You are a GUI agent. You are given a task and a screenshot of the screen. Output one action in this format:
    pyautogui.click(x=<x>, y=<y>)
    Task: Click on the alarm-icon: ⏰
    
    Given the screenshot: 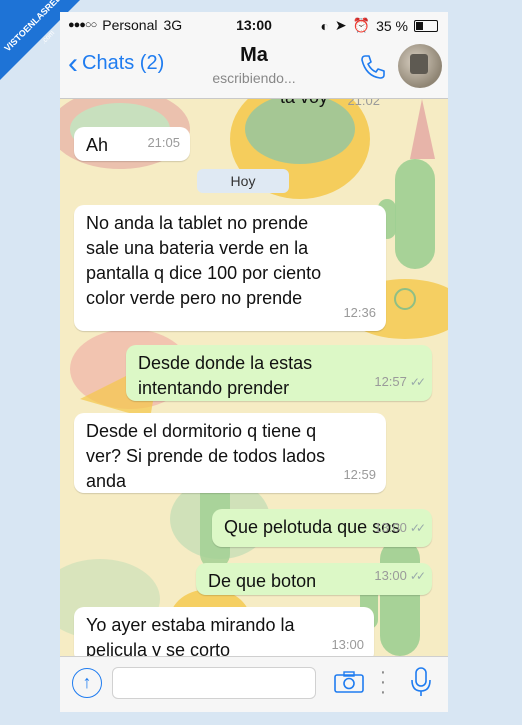 What is the action you would take?
    pyautogui.click(x=361, y=25)
    